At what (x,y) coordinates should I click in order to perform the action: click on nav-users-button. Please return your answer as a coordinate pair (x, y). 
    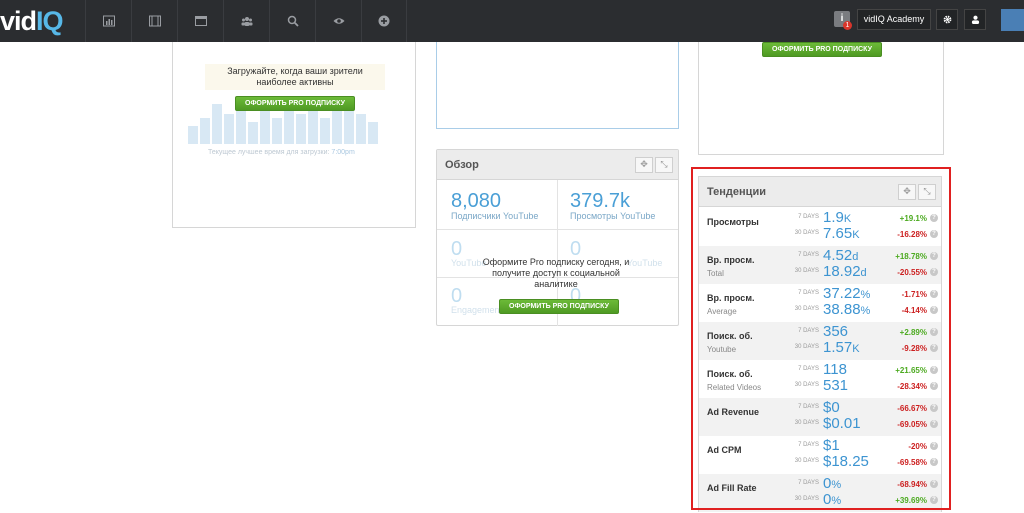
    Looking at the image, I should click on (246, 21).